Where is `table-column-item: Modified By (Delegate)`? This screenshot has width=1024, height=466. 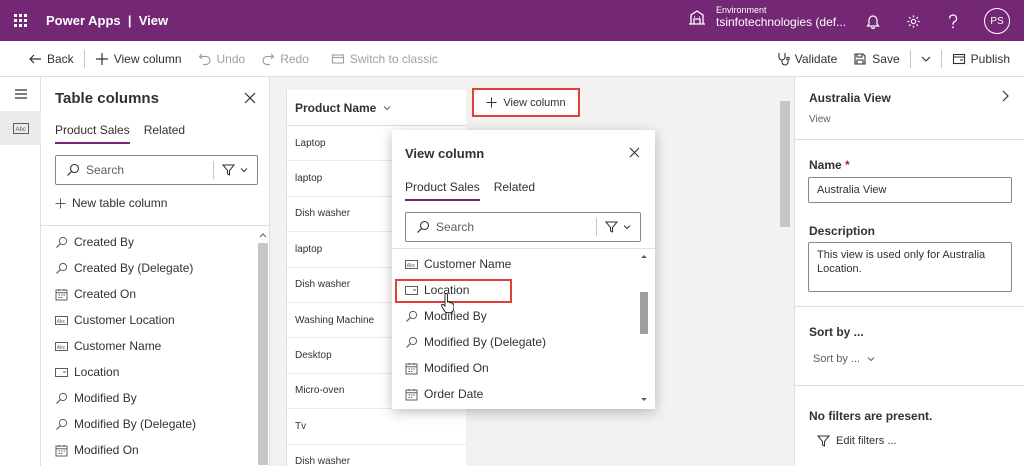
table-column-item: Modified By (Delegate) is located at coordinates (155, 424).